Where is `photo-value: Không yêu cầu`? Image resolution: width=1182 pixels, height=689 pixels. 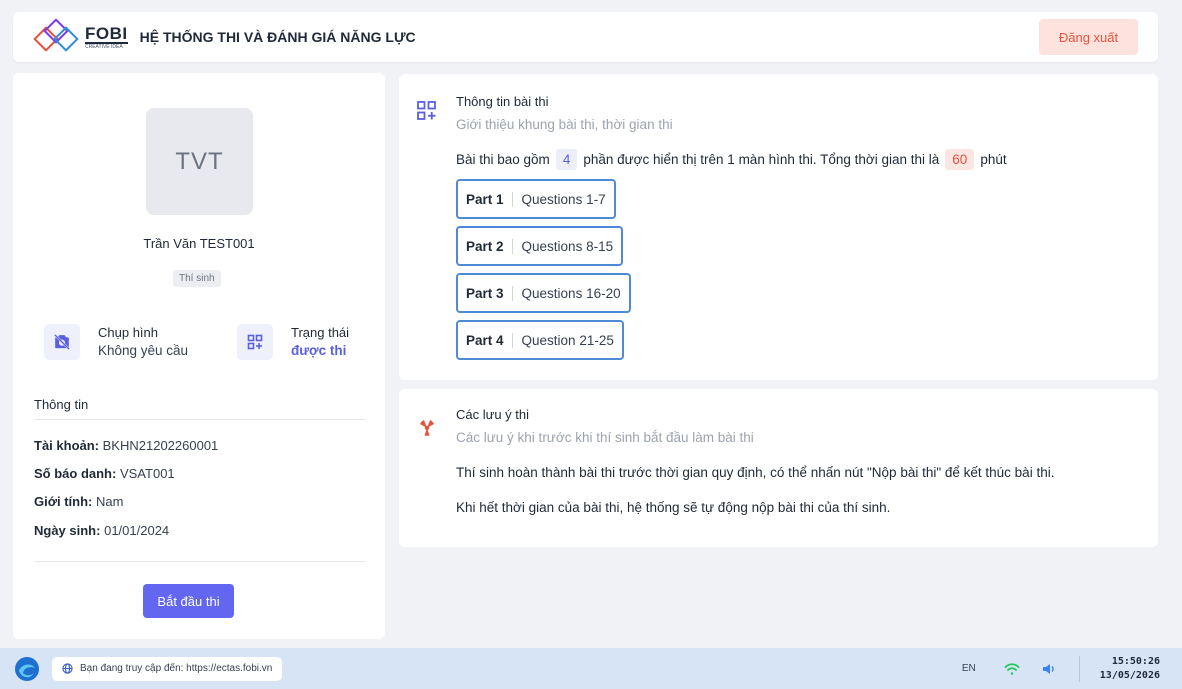 photo-value: Không yêu cầu is located at coordinates (143, 350).